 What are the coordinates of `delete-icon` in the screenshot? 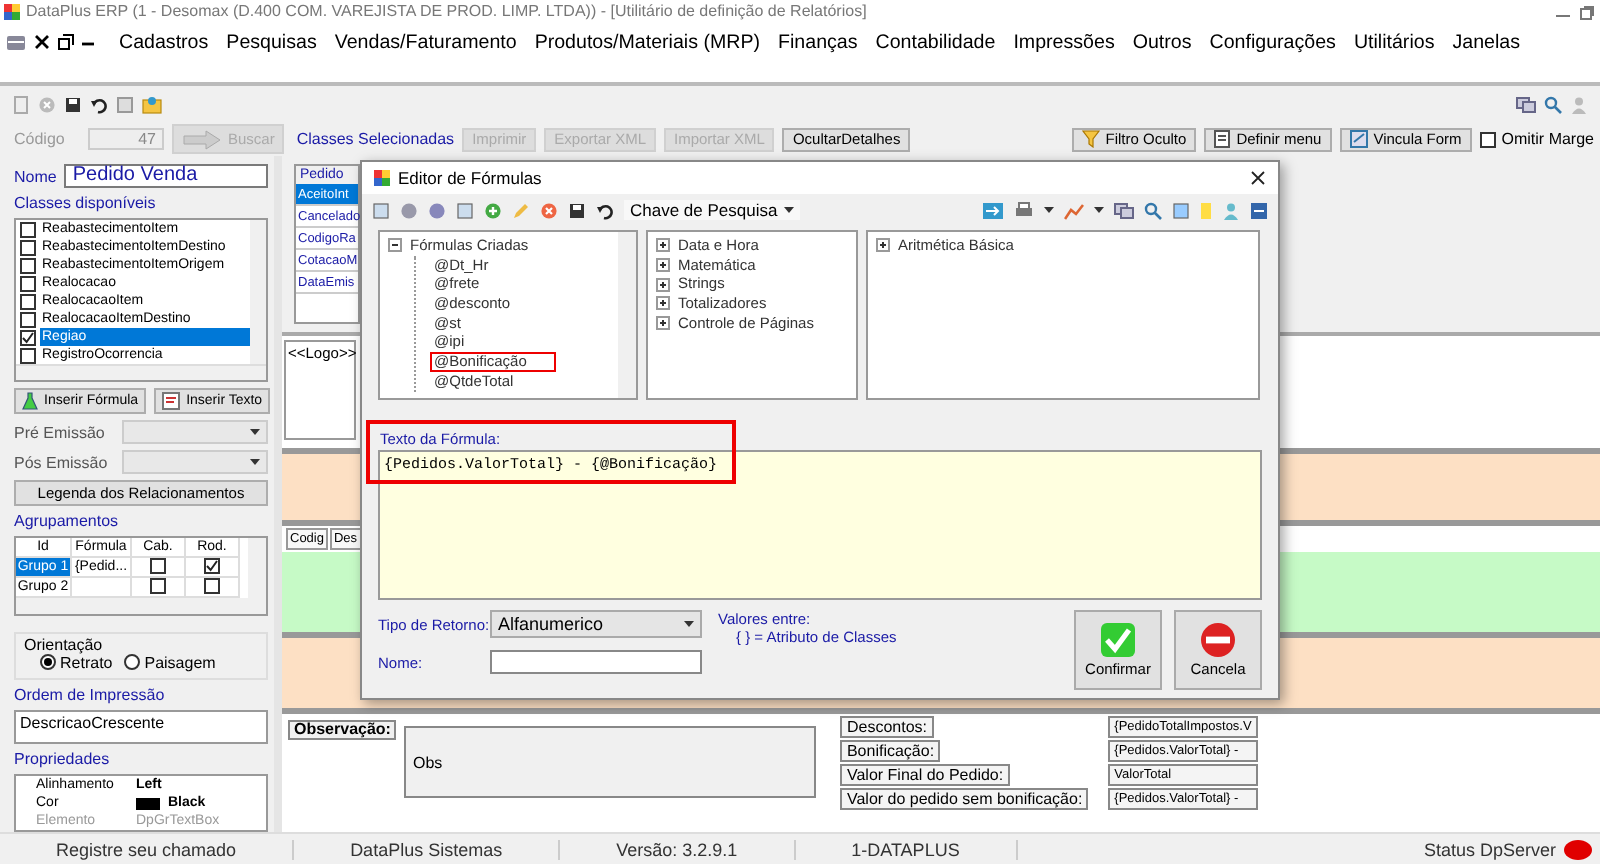 It's located at (549, 210).